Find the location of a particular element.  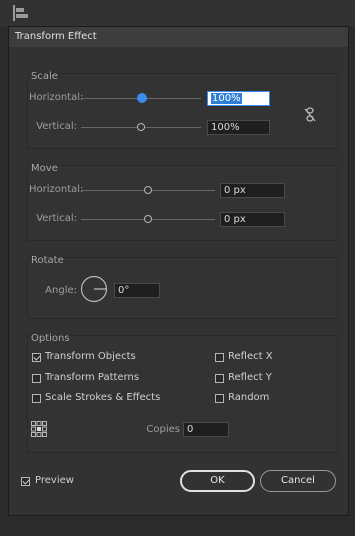

rotate-title: Rotate is located at coordinates (47, 260).